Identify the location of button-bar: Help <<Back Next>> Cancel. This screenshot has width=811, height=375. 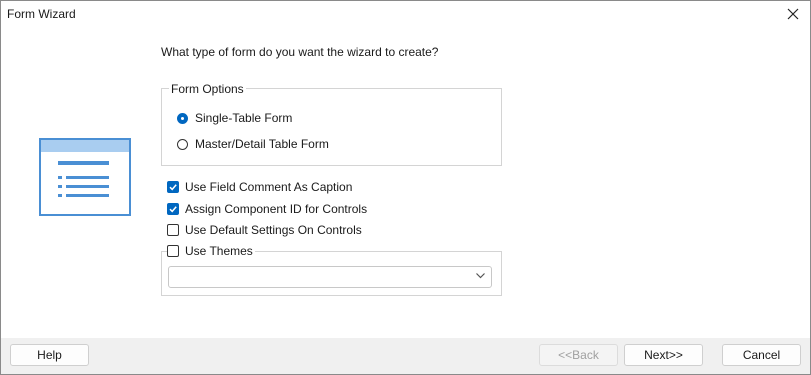
(405, 356).